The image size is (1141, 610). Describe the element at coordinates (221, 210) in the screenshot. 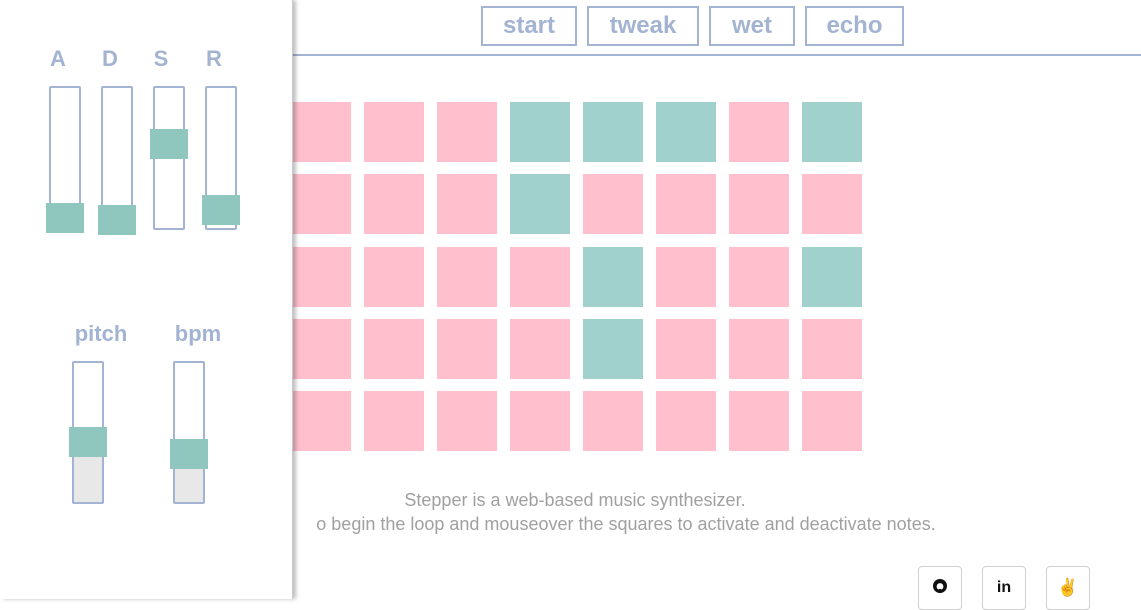

I see `release-slider-thumb` at that location.